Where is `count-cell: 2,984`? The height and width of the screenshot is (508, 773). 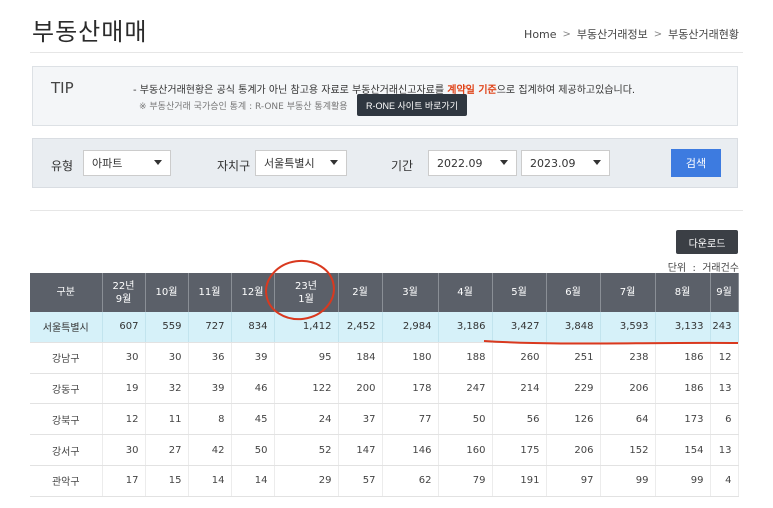 count-cell: 2,984 is located at coordinates (410, 327).